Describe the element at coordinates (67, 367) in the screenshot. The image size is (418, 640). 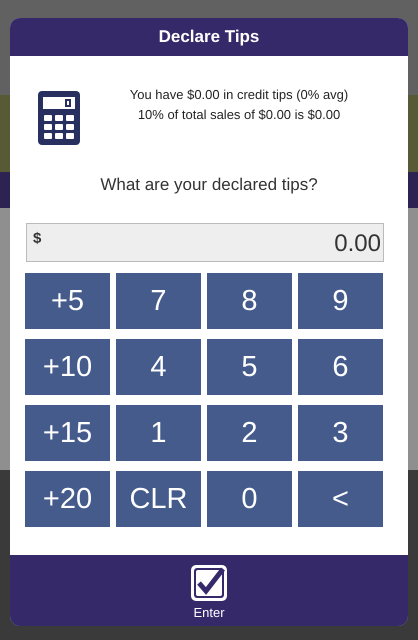
I see `keypad-button: +10` at that location.